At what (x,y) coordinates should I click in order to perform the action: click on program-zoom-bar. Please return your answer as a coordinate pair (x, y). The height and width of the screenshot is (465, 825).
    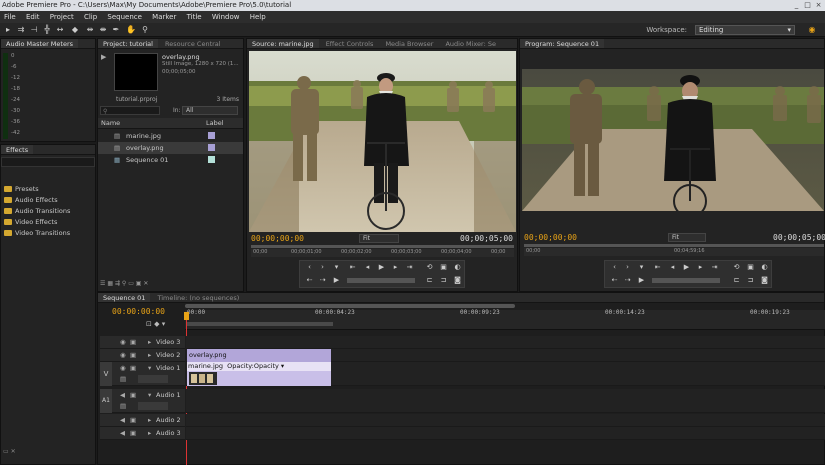
    Looking at the image, I should click on (674, 245).